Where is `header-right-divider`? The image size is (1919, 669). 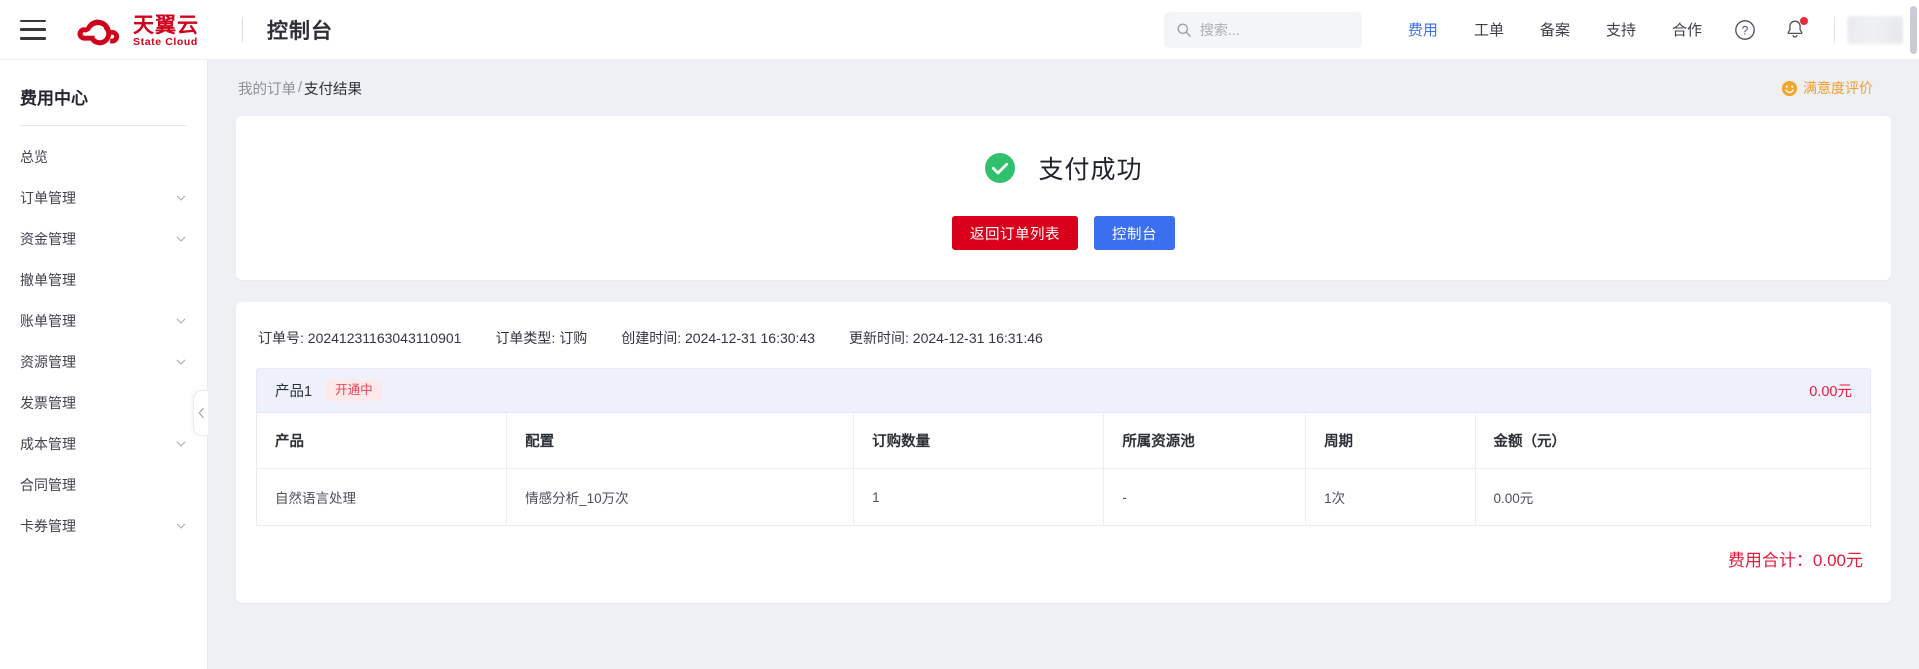 header-right-divider is located at coordinates (1834, 29).